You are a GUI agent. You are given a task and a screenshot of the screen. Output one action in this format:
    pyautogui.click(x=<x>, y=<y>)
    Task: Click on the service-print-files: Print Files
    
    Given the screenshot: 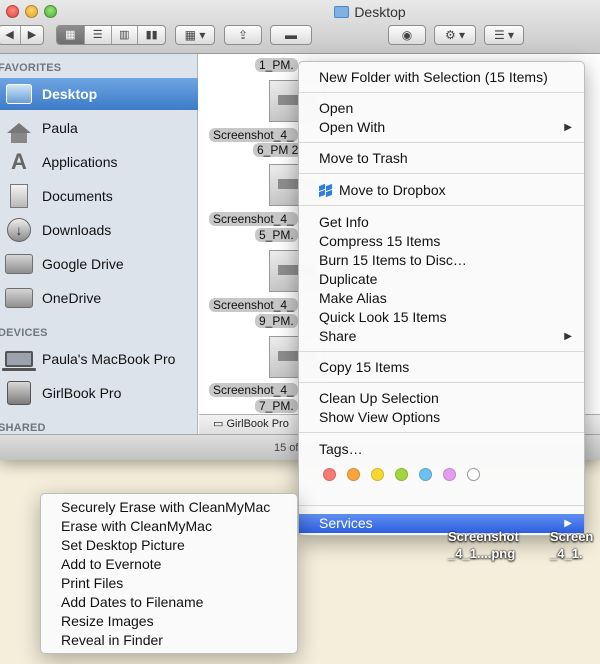 What is the action you would take?
    pyautogui.click(x=92, y=583)
    